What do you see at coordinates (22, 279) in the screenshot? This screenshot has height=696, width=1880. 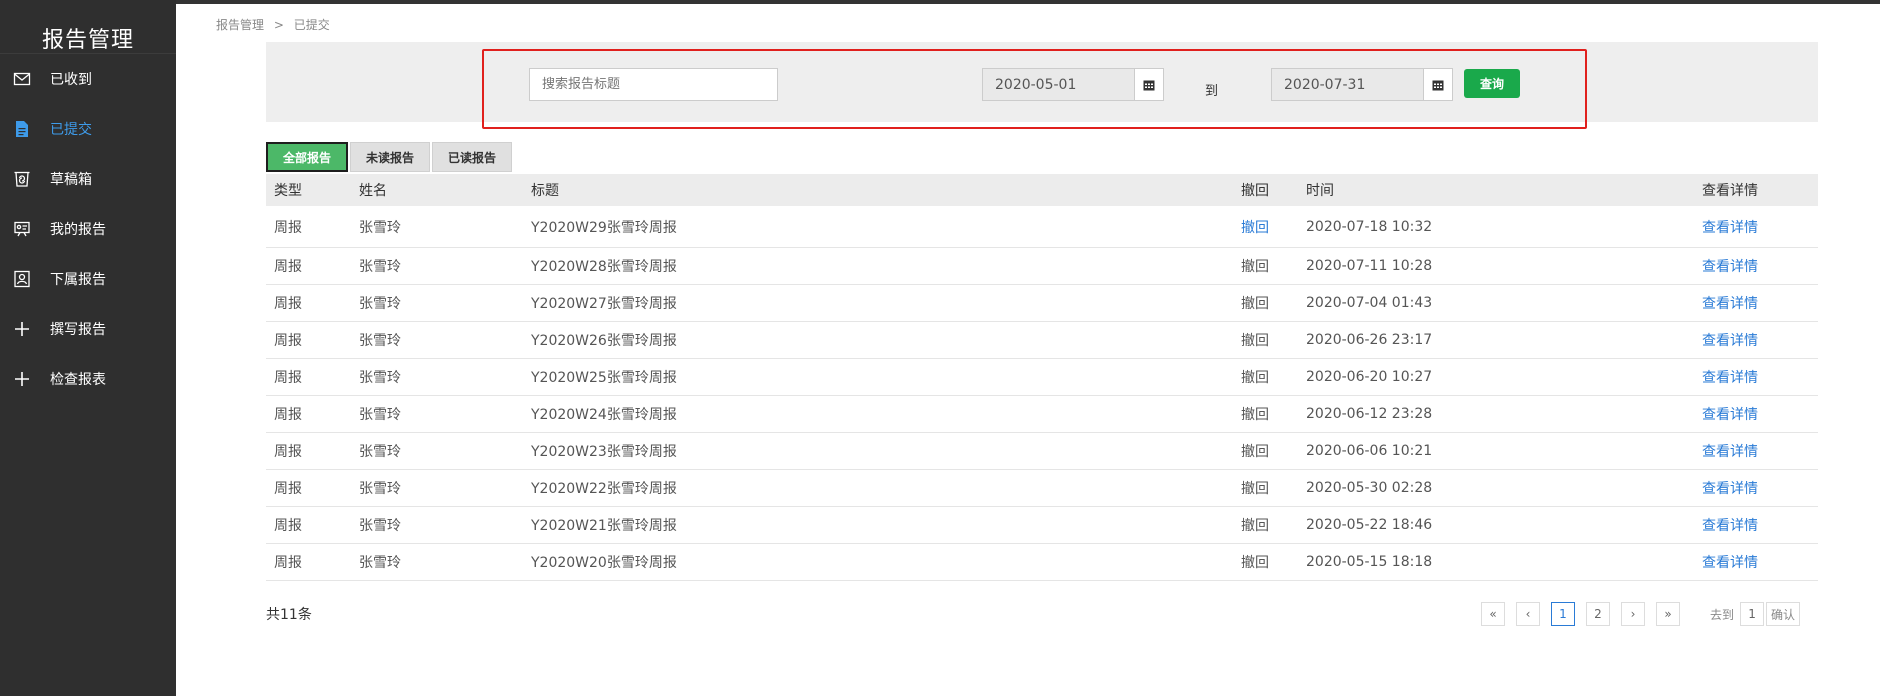 I see `contact-card-icon` at bounding box center [22, 279].